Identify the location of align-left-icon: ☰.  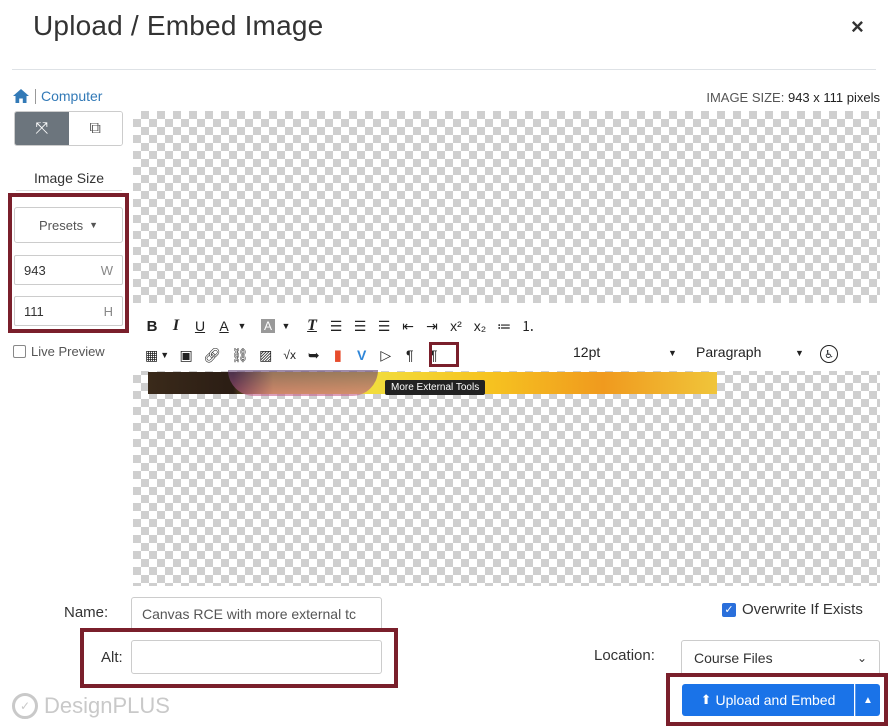
(336, 326).